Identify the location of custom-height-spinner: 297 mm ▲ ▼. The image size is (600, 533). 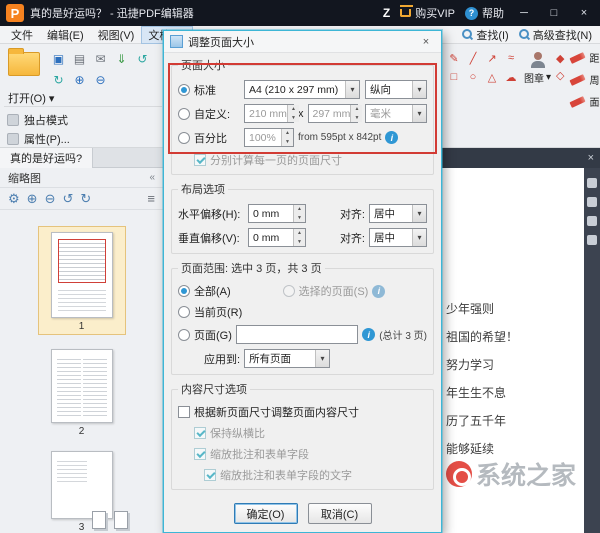
(335, 113).